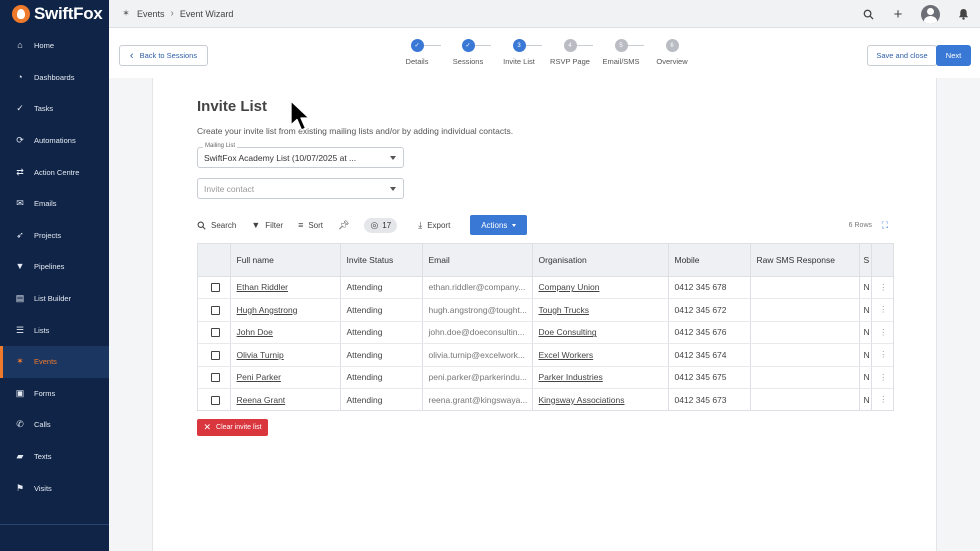 This screenshot has height=551, width=980. Describe the element at coordinates (600, 377) in the screenshot. I see `organisation-link: Parker Industries` at that location.